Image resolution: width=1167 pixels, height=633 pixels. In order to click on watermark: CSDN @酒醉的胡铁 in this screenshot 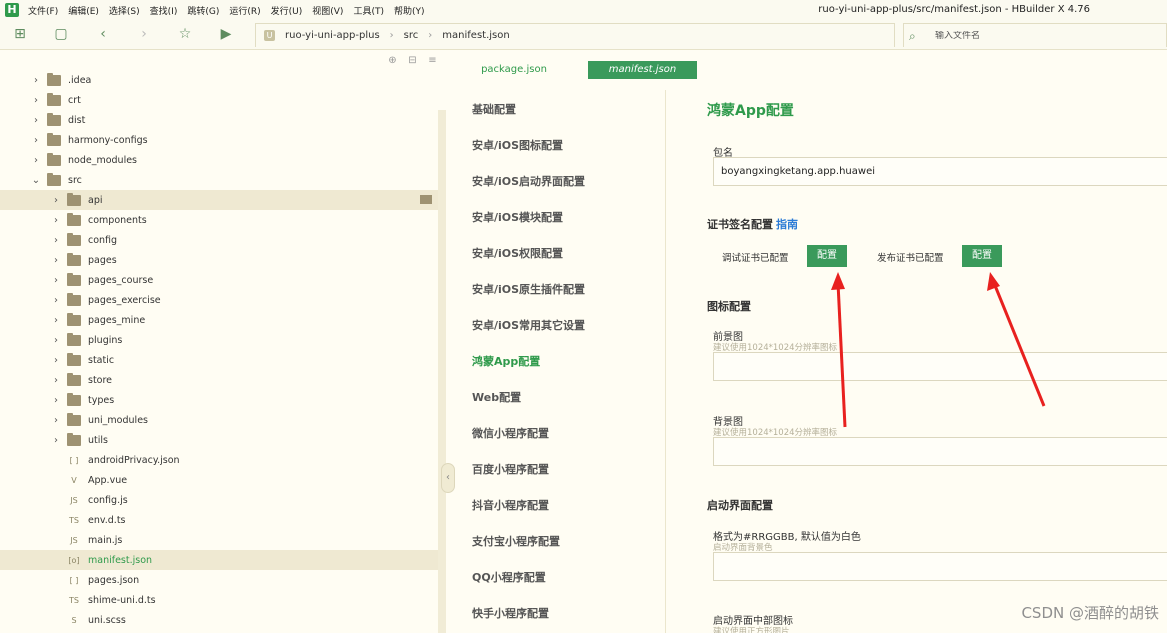, I will do `click(1090, 613)`.